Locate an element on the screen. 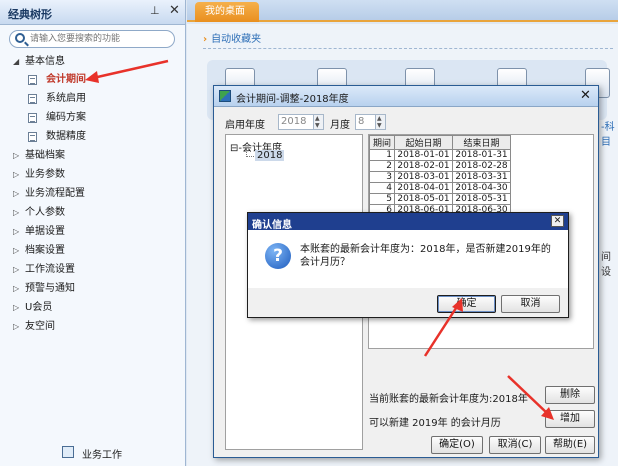 Image resolution: width=618 pixels, height=466 pixels. table-cell: 2018-03-31 is located at coordinates (481, 177).